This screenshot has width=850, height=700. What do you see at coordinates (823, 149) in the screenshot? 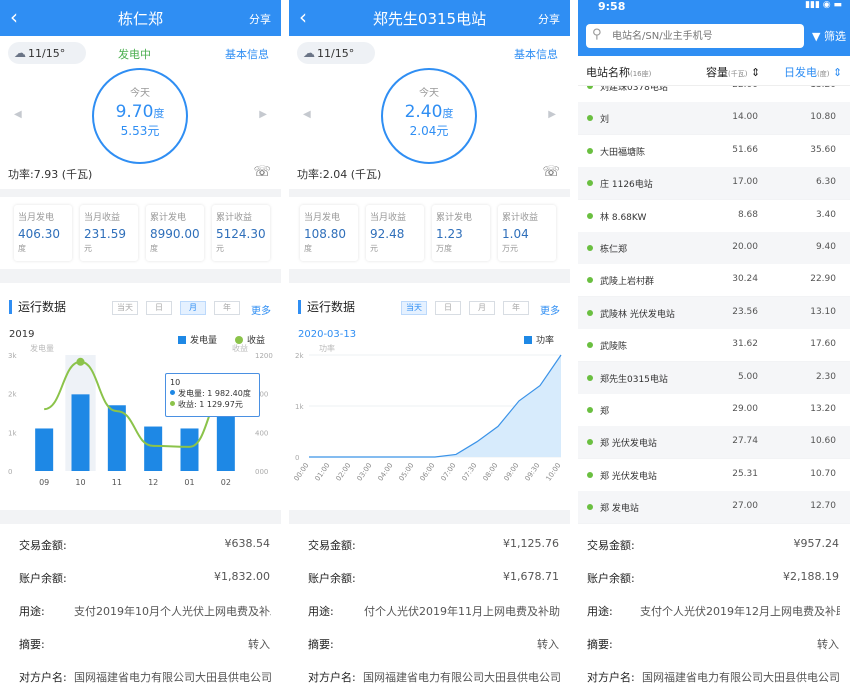
I see `station-daily-energy: 35.60` at bounding box center [823, 149].